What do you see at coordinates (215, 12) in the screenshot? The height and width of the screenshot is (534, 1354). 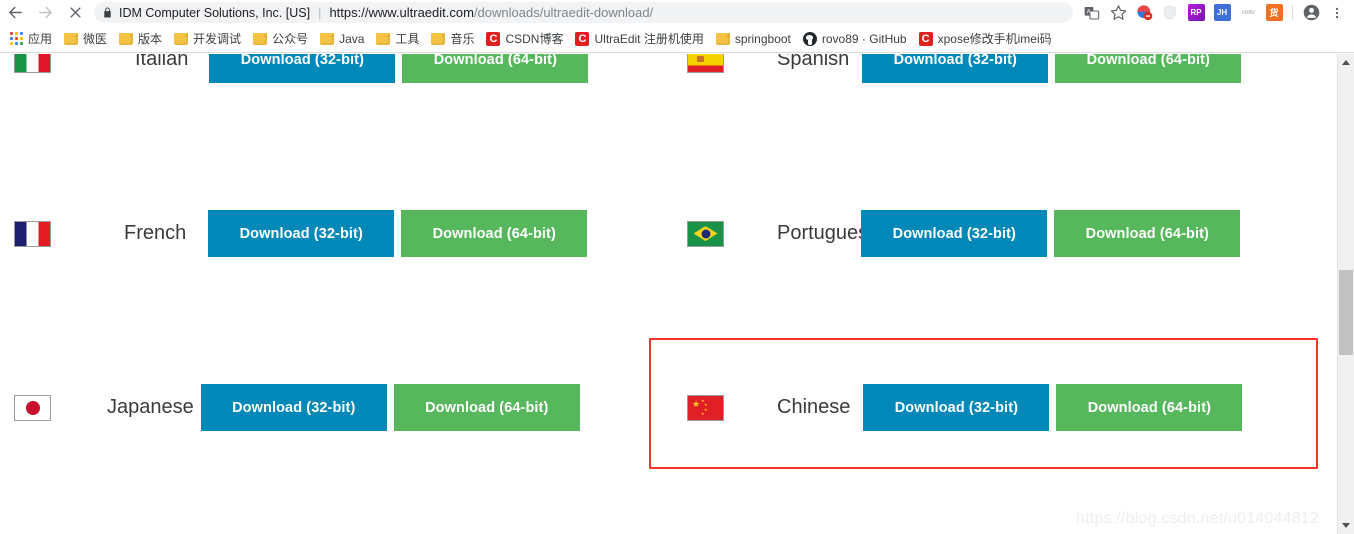 I see `security-site-name: IDM Computer Solutions, Inc. [US]` at bounding box center [215, 12].